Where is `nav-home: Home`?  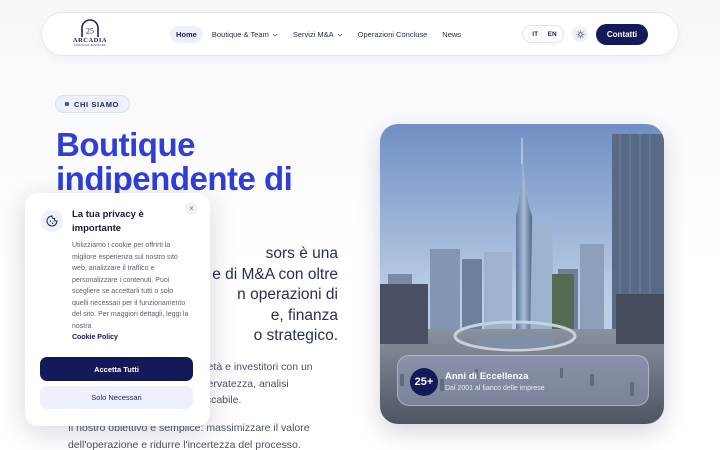
nav-home: Home is located at coordinates (186, 34).